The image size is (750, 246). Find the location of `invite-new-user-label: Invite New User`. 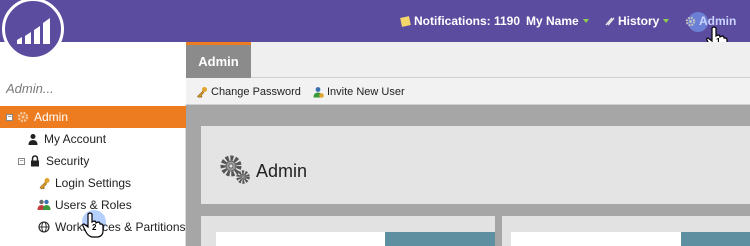

invite-new-user-label: Invite New User is located at coordinates (366, 91).